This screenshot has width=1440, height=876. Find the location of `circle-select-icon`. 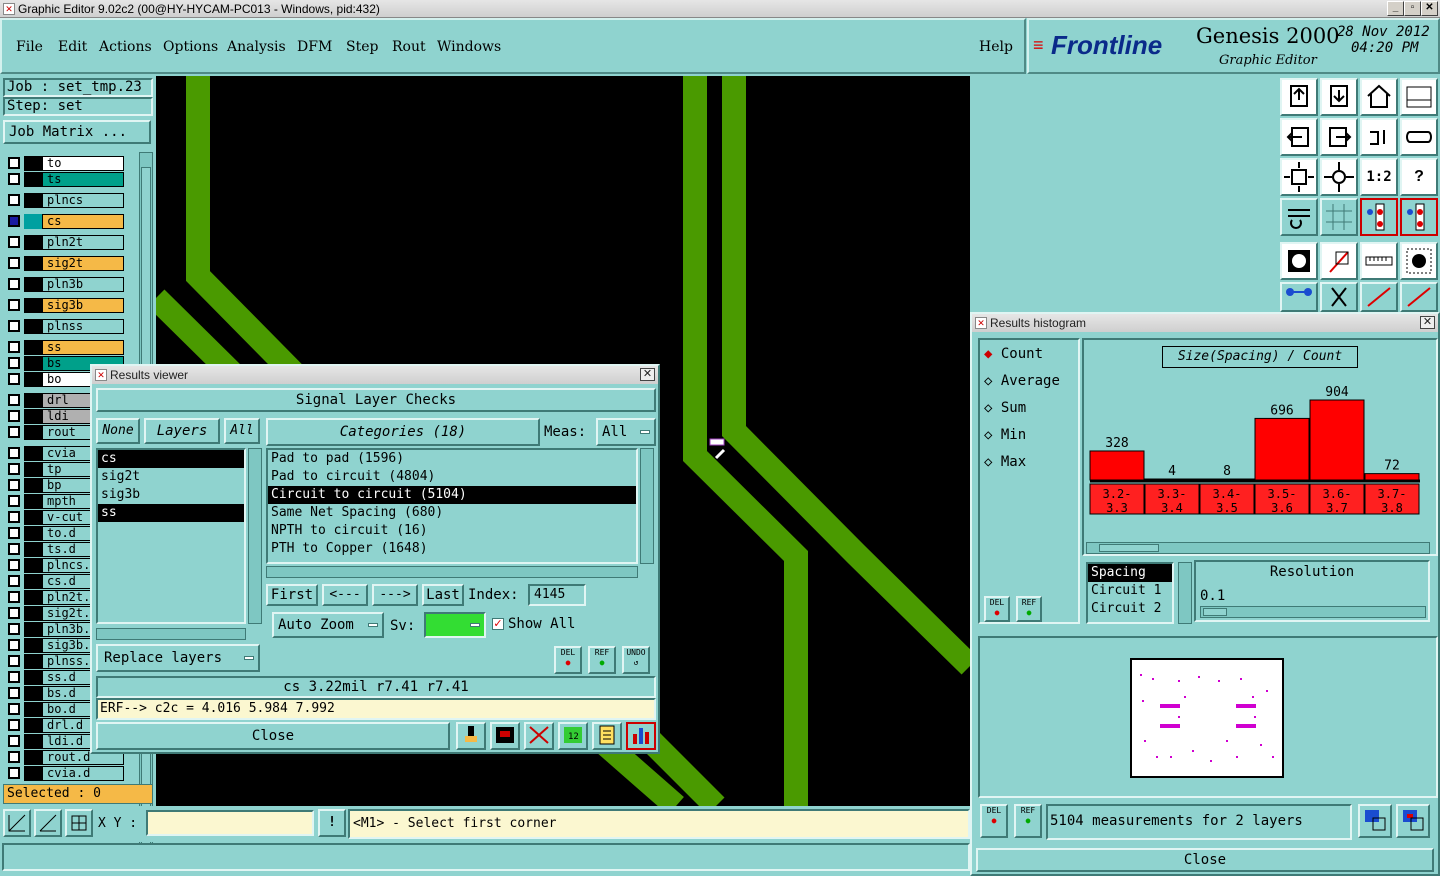

circle-select-icon is located at coordinates (1419, 261).